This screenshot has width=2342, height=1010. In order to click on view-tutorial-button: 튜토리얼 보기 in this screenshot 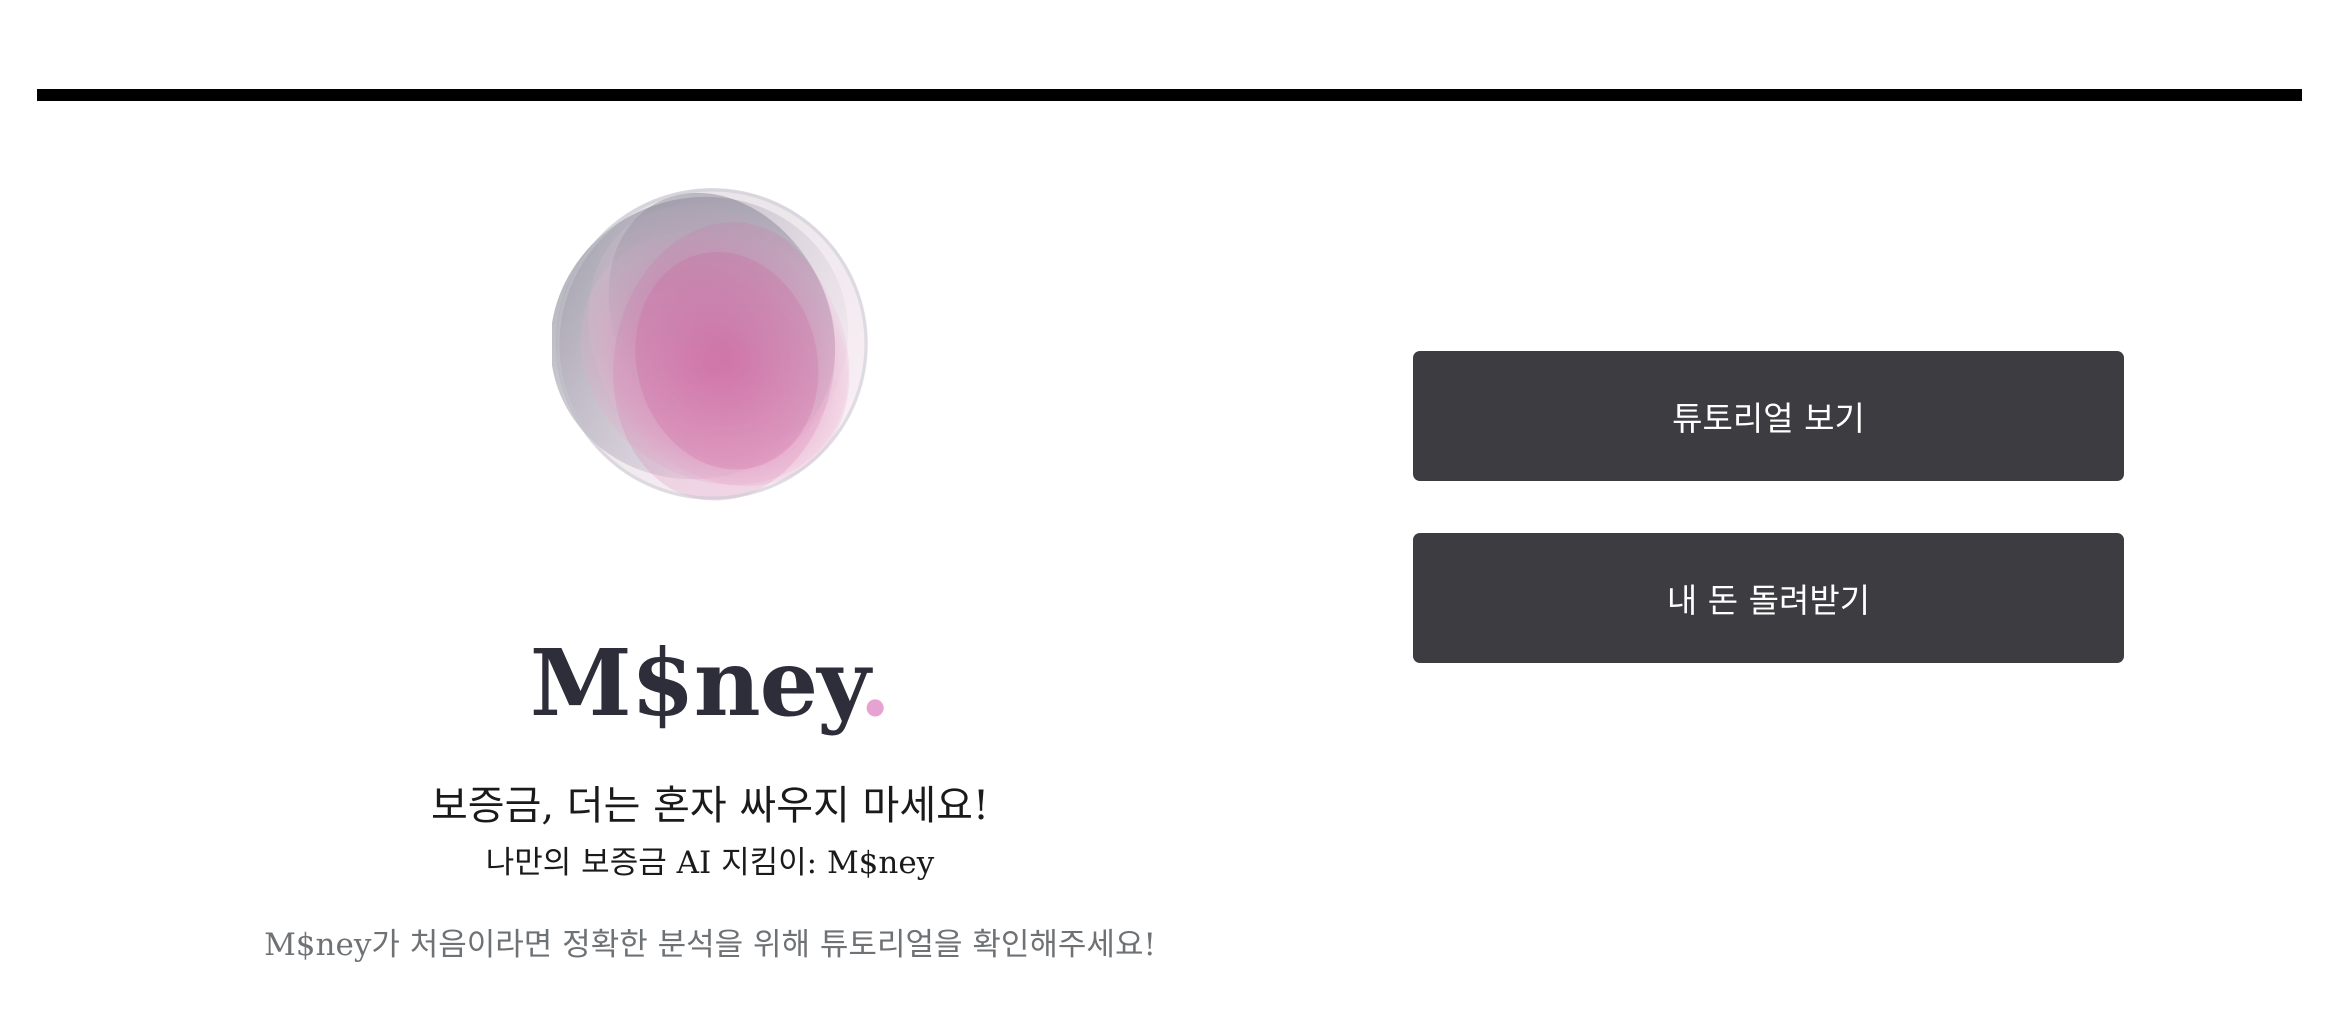, I will do `click(1768, 416)`.